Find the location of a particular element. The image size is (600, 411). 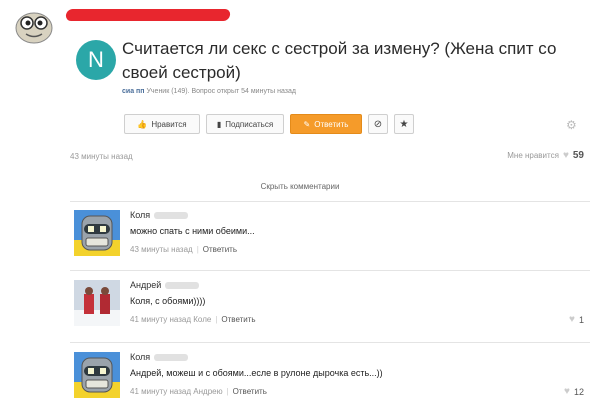

comment-likes-count: 1 is located at coordinates (581, 319).